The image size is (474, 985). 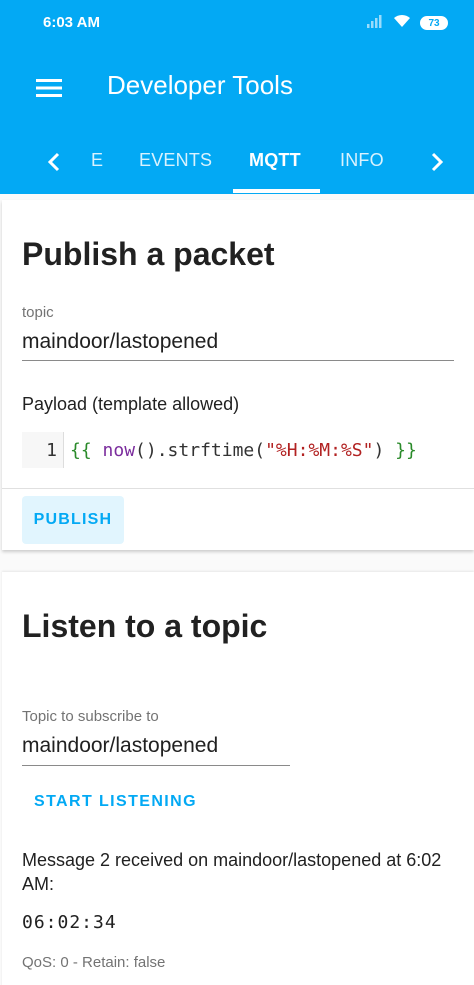 I want to click on subscribe-topic-input: maindoor/lastopened, so click(x=156, y=746).